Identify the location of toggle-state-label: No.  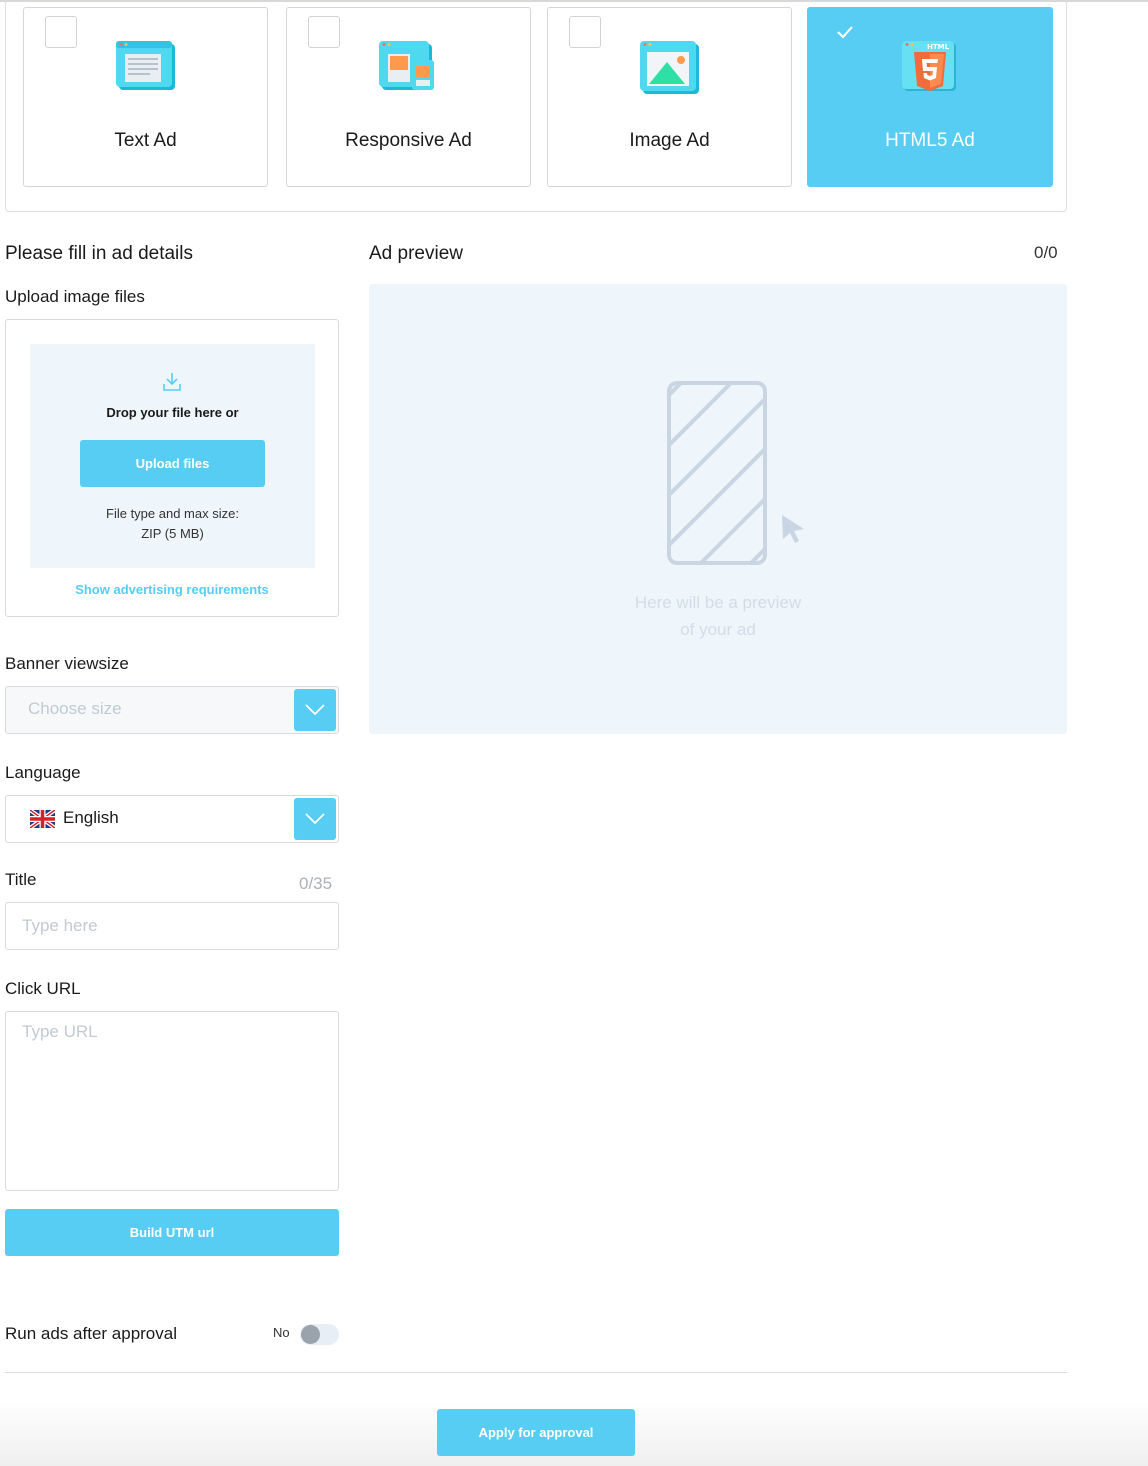
(281, 1332).